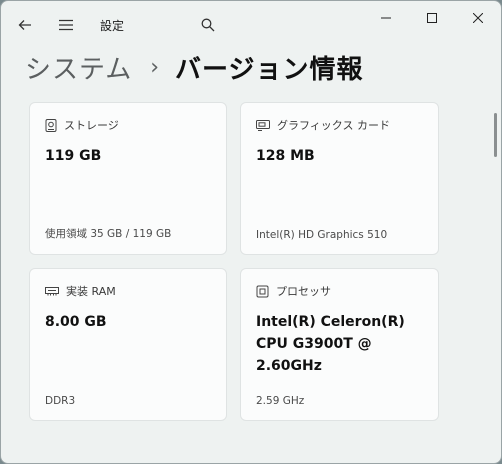 The width and height of the screenshot is (502, 464). I want to click on menu-button, so click(66, 25).